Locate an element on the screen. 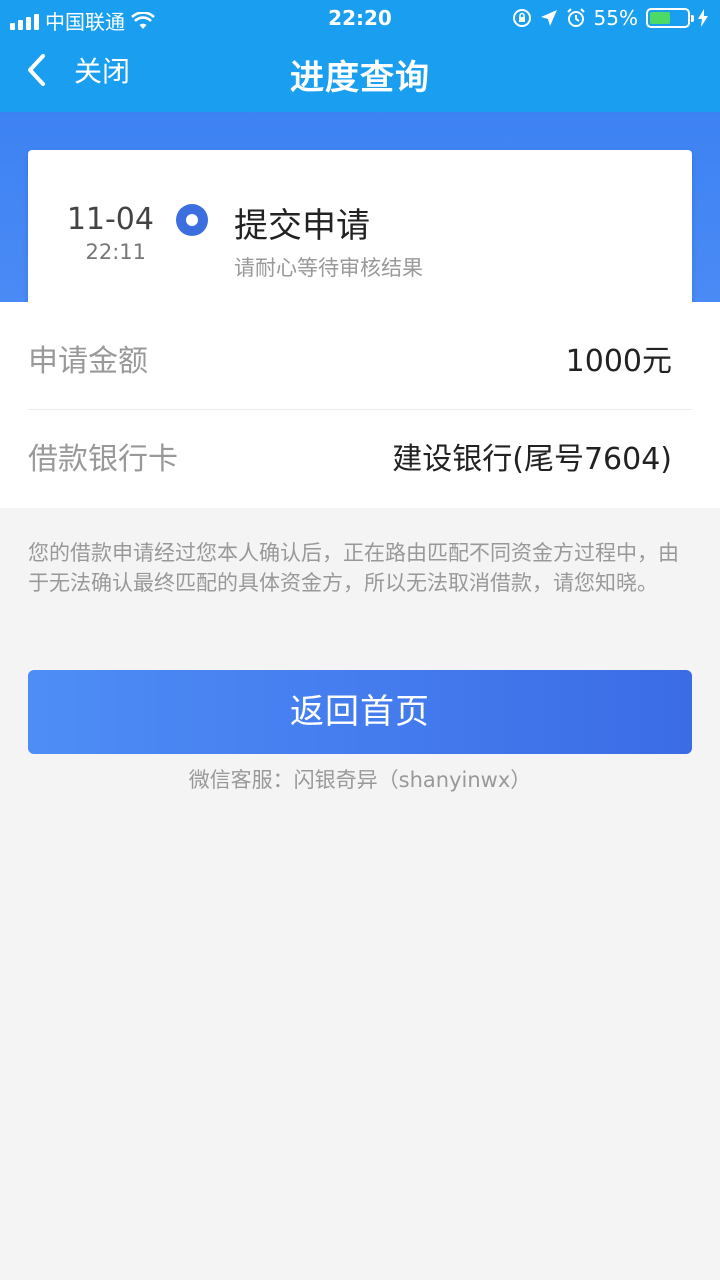 This screenshot has width=720, height=1280. progress-step-subtitle: 请耐心等待审核结果 is located at coordinates (328, 268).